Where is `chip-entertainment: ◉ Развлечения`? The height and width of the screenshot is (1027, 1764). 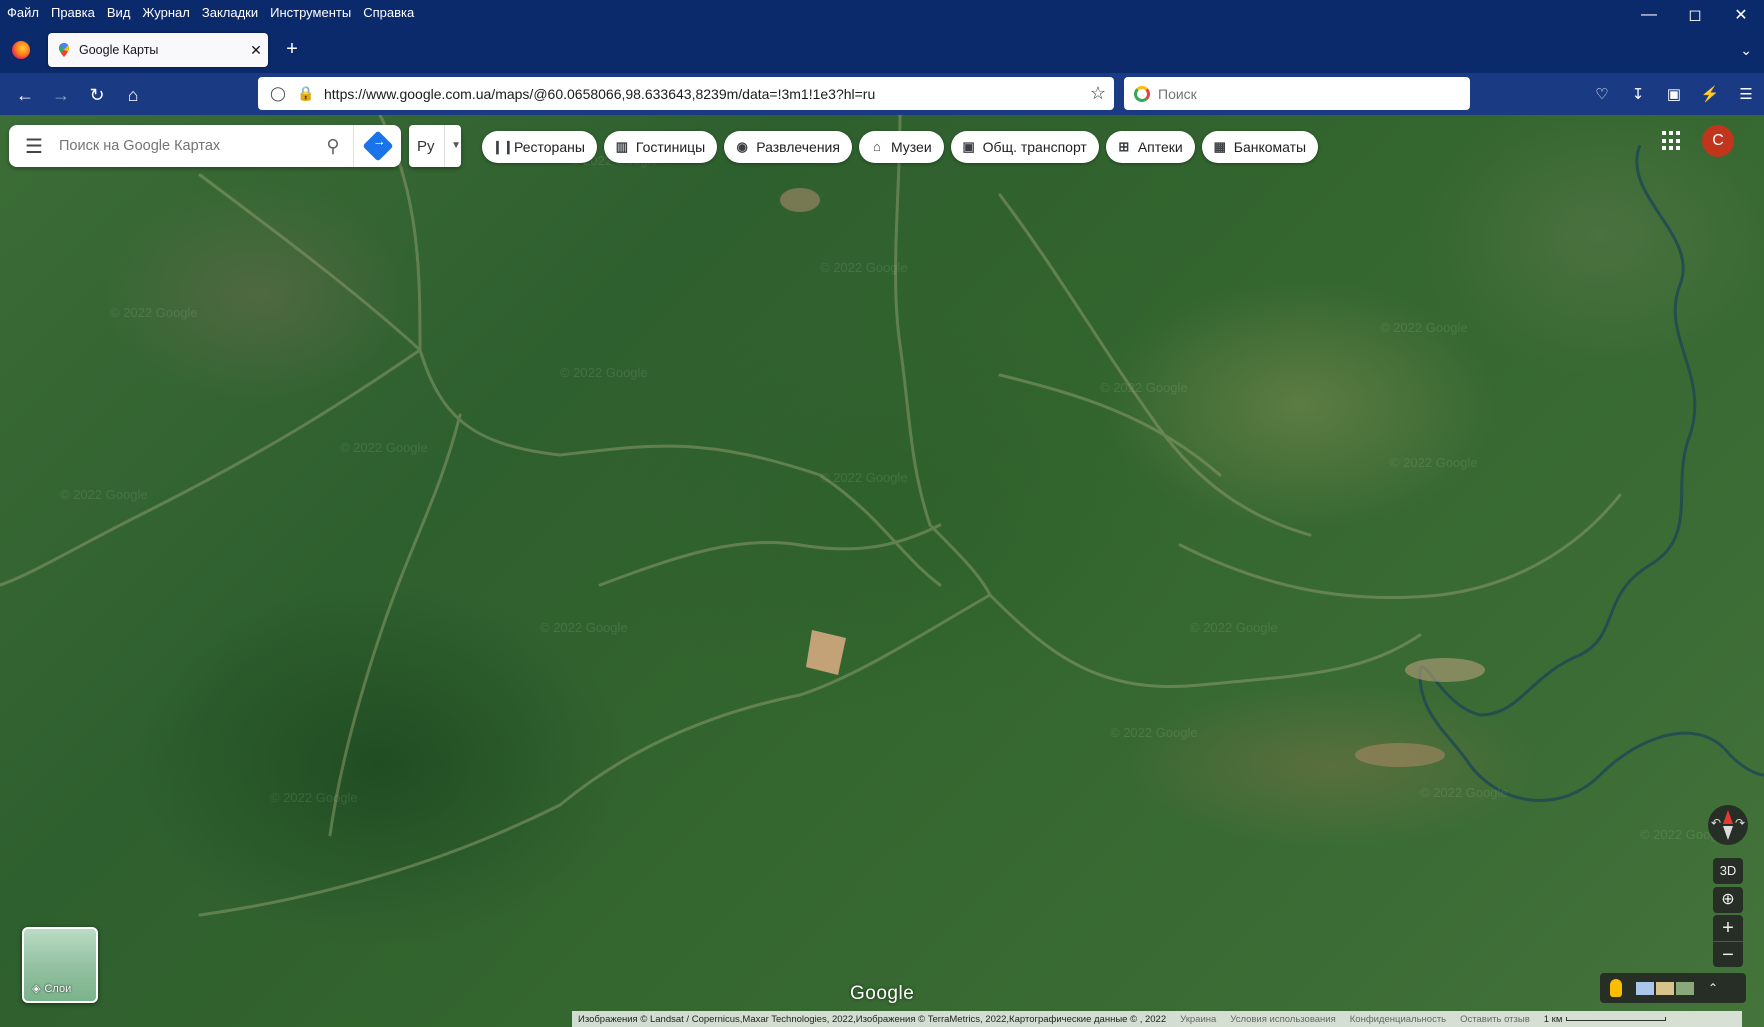 chip-entertainment: ◉ Развлечения is located at coordinates (788, 147).